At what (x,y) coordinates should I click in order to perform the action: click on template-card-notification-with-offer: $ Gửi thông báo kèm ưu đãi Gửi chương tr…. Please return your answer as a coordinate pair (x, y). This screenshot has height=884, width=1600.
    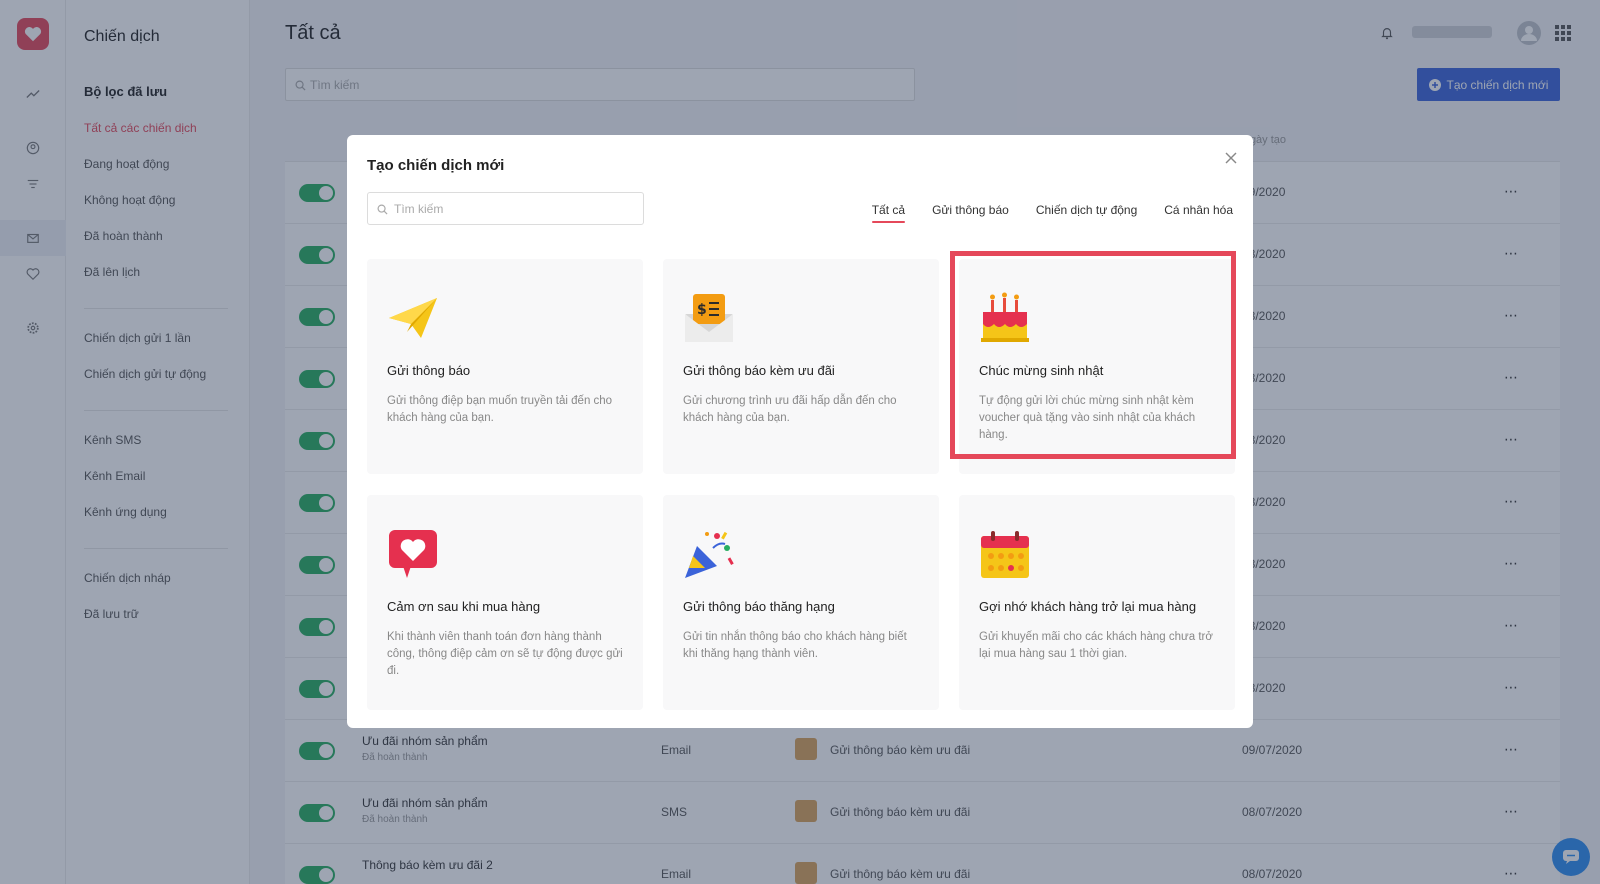
    Looking at the image, I should click on (801, 366).